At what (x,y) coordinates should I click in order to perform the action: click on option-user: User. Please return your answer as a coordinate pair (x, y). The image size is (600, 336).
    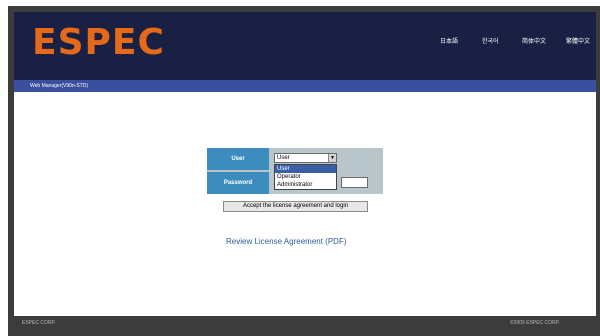
    Looking at the image, I should click on (305, 169).